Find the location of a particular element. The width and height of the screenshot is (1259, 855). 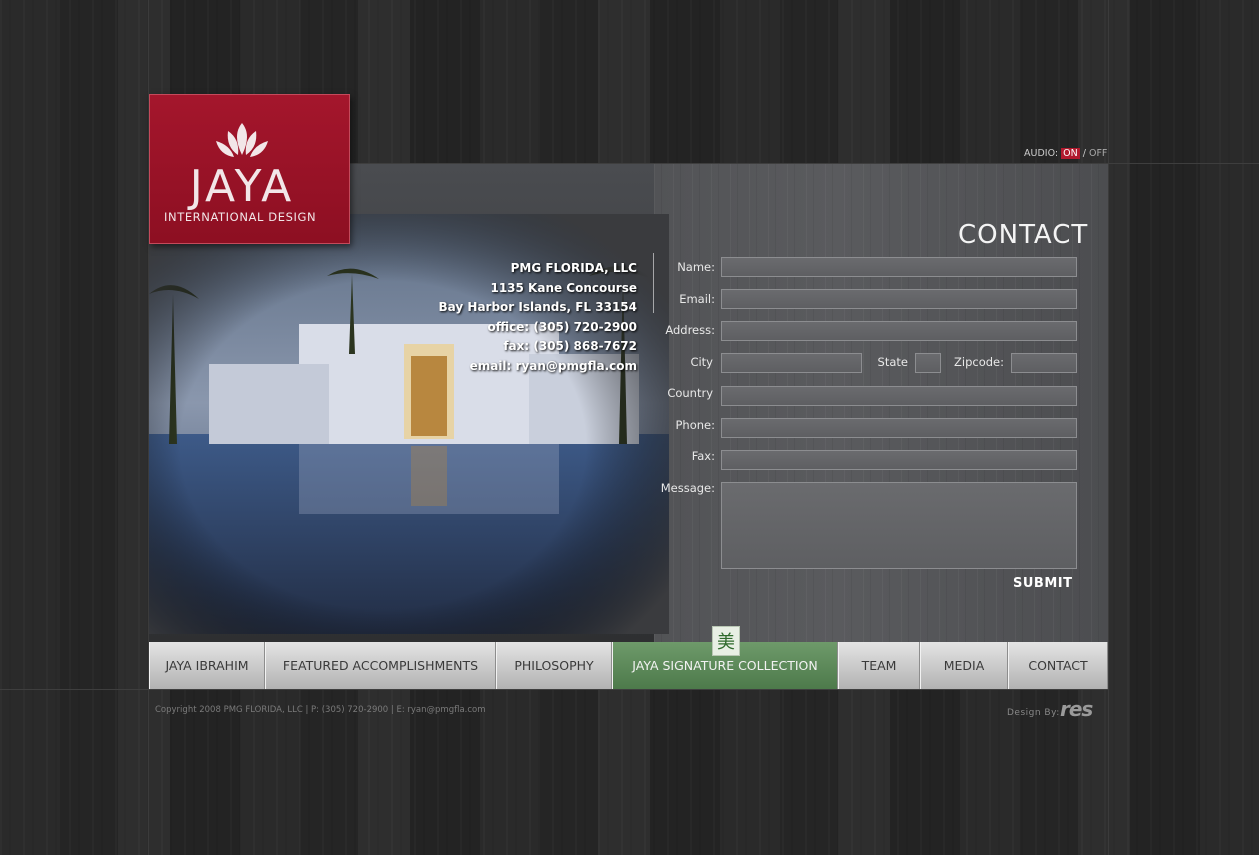

frame-right-line is located at coordinates (1108, 427).